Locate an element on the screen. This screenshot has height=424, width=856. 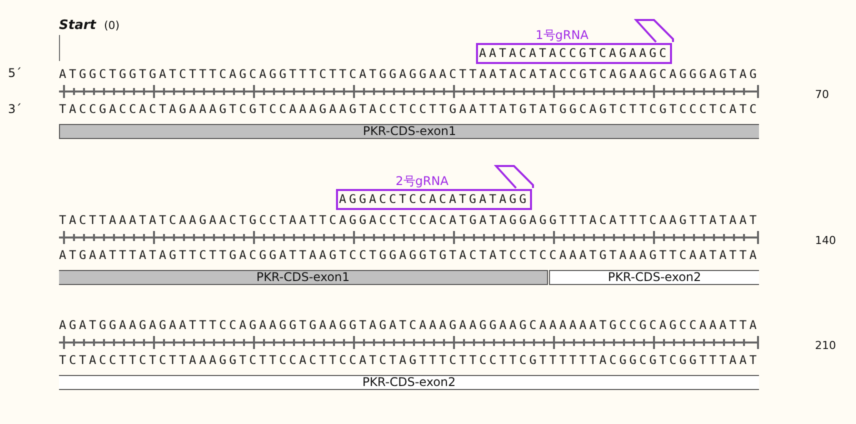
grna-sequence: AGGACCTCCACATGATAGG is located at coordinates (434, 199).